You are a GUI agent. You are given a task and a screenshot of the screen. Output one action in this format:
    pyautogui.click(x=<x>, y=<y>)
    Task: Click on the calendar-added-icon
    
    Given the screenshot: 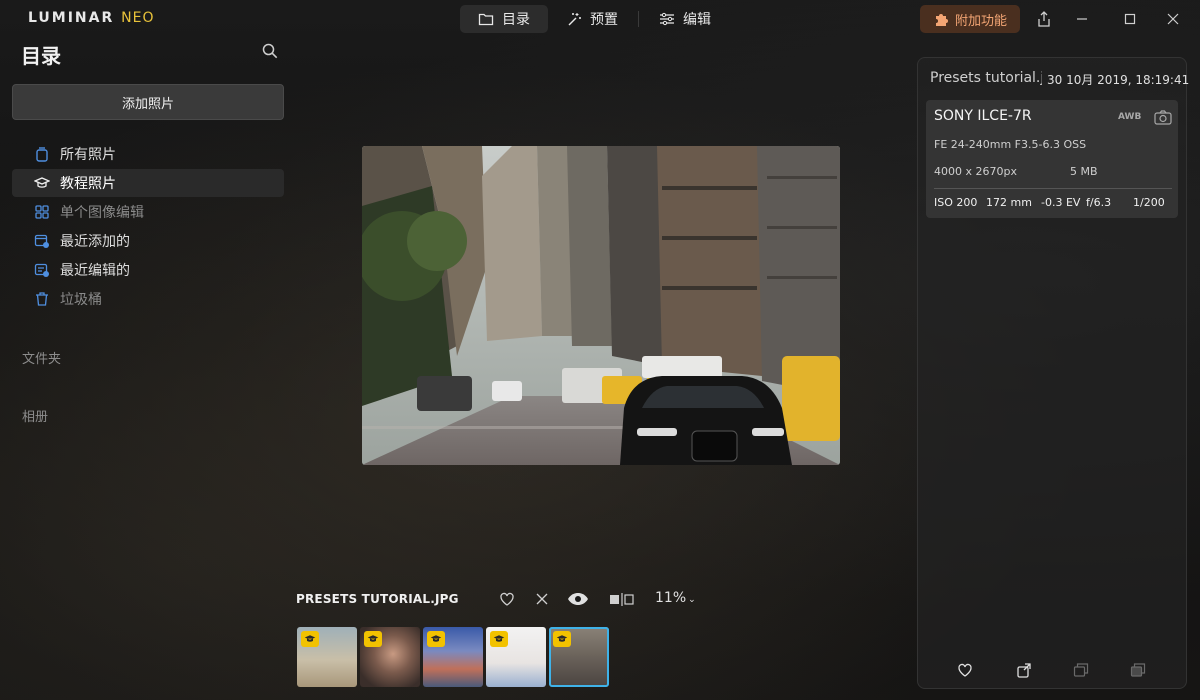 What is the action you would take?
    pyautogui.click(x=41, y=241)
    